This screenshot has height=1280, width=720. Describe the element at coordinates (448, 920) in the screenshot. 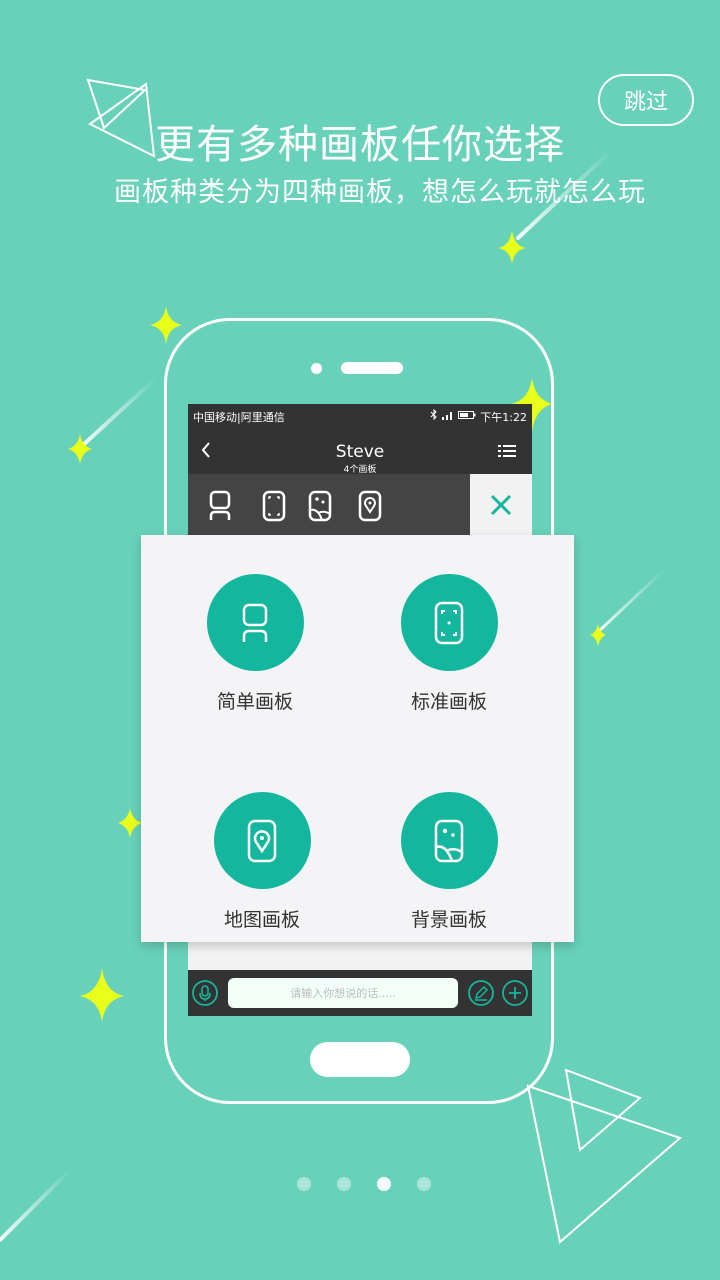

I see `background-board-label: 背景画板` at that location.